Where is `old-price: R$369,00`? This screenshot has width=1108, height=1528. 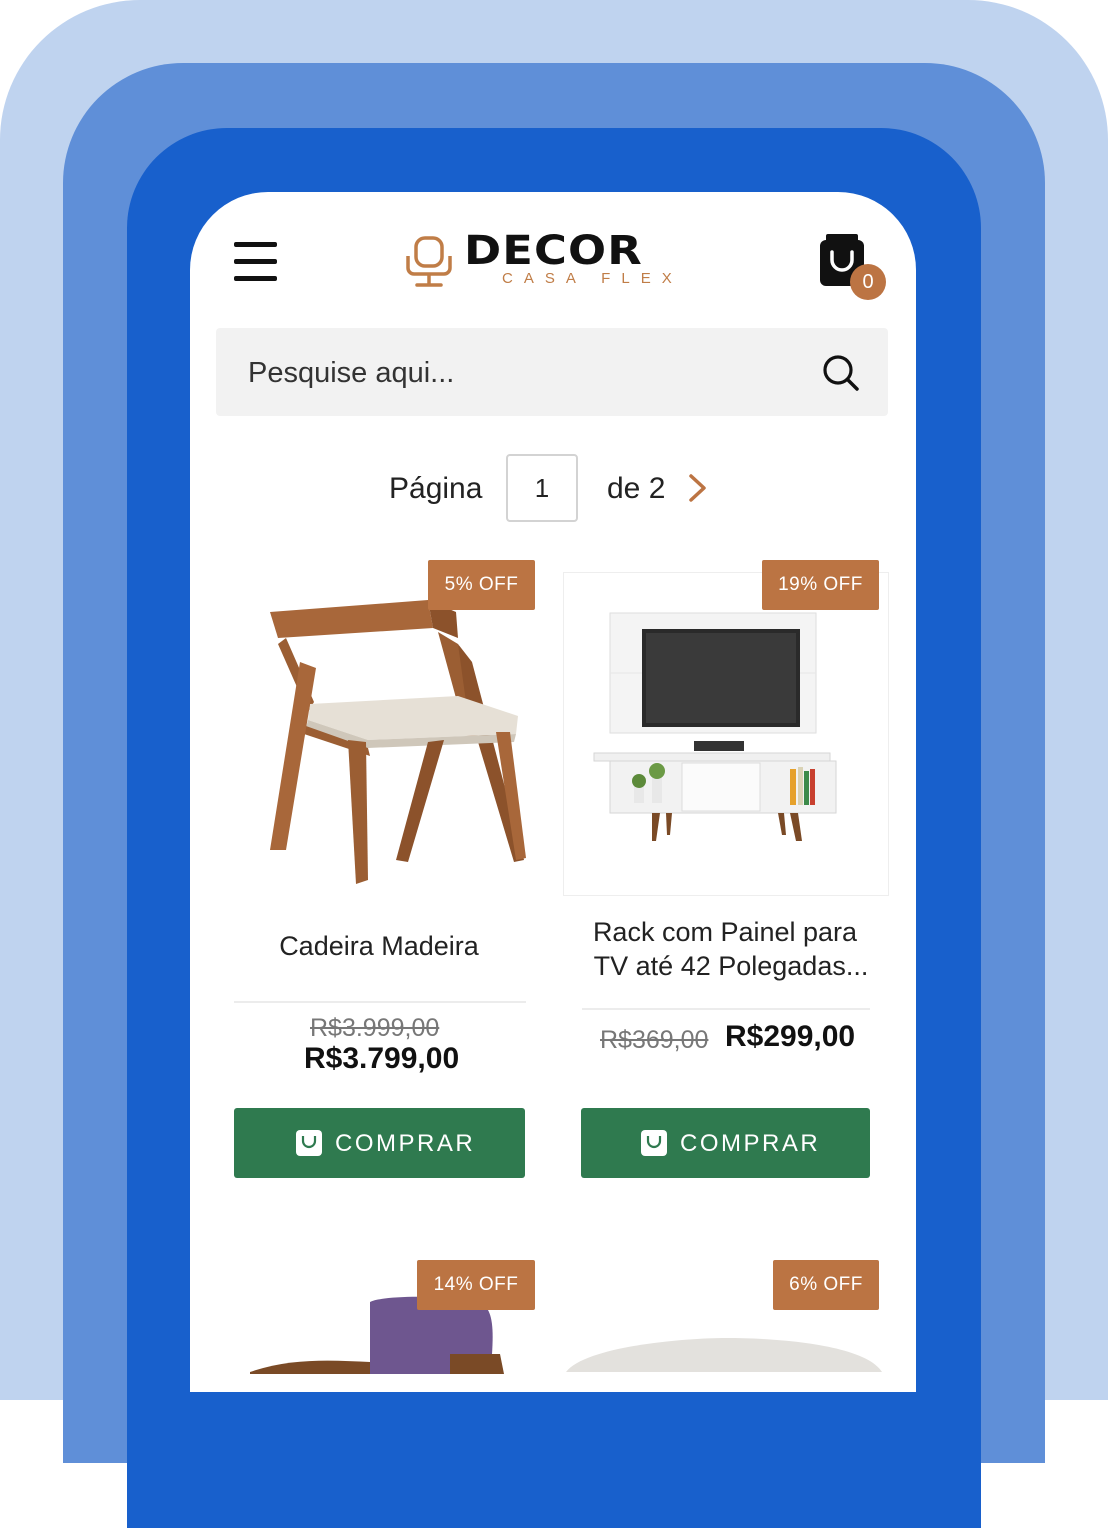 old-price: R$369,00 is located at coordinates (654, 1040).